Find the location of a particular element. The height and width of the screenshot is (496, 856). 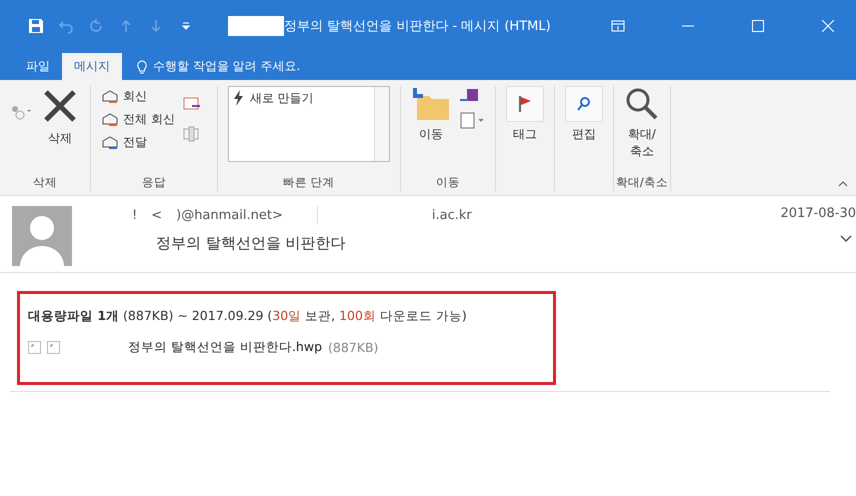

lightning-icon is located at coordinates (238, 98).